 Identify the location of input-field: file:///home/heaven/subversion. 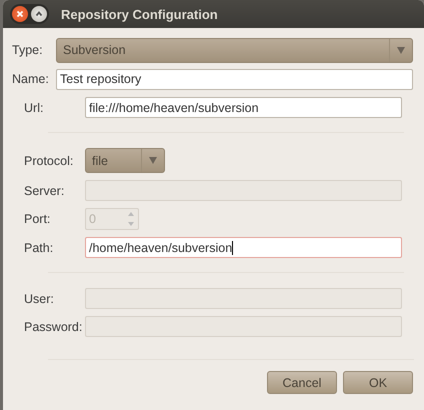
(243, 107).